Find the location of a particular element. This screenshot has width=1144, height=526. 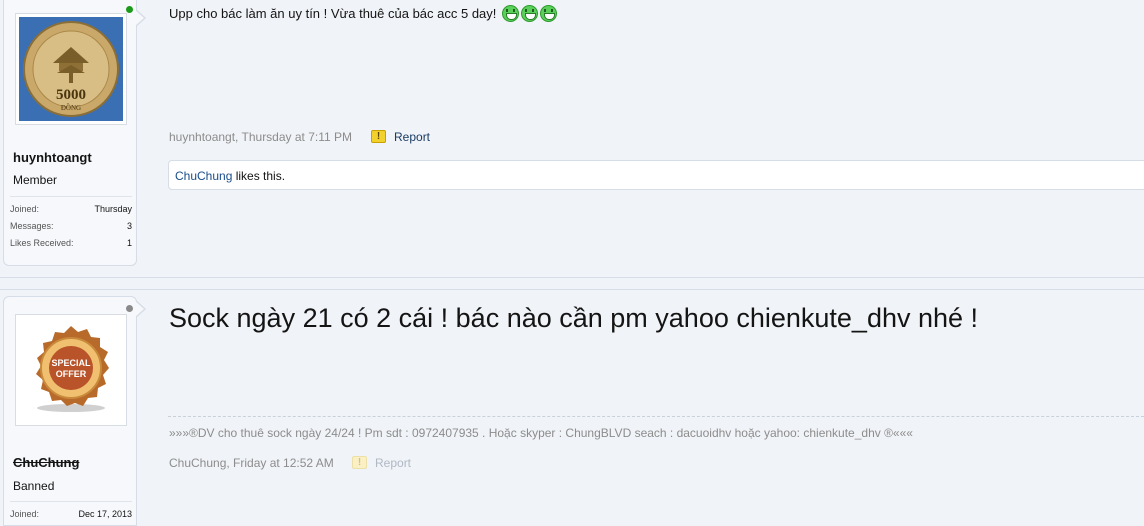

online-status-icon is located at coordinates (129, 9).